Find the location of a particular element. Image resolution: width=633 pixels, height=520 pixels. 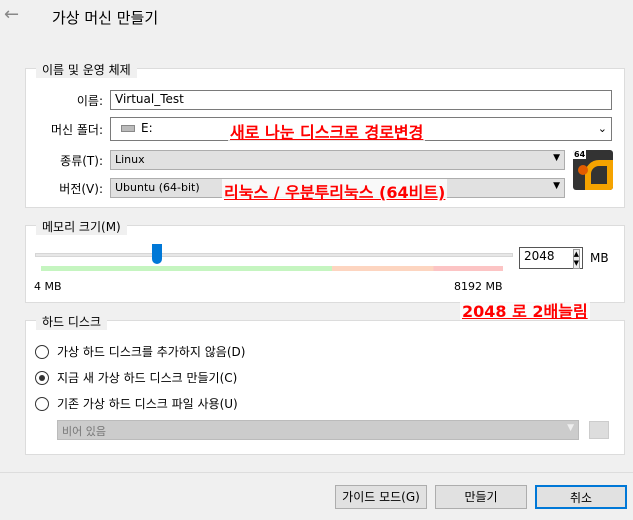

name-label: 이름: is located at coordinates (89, 101).